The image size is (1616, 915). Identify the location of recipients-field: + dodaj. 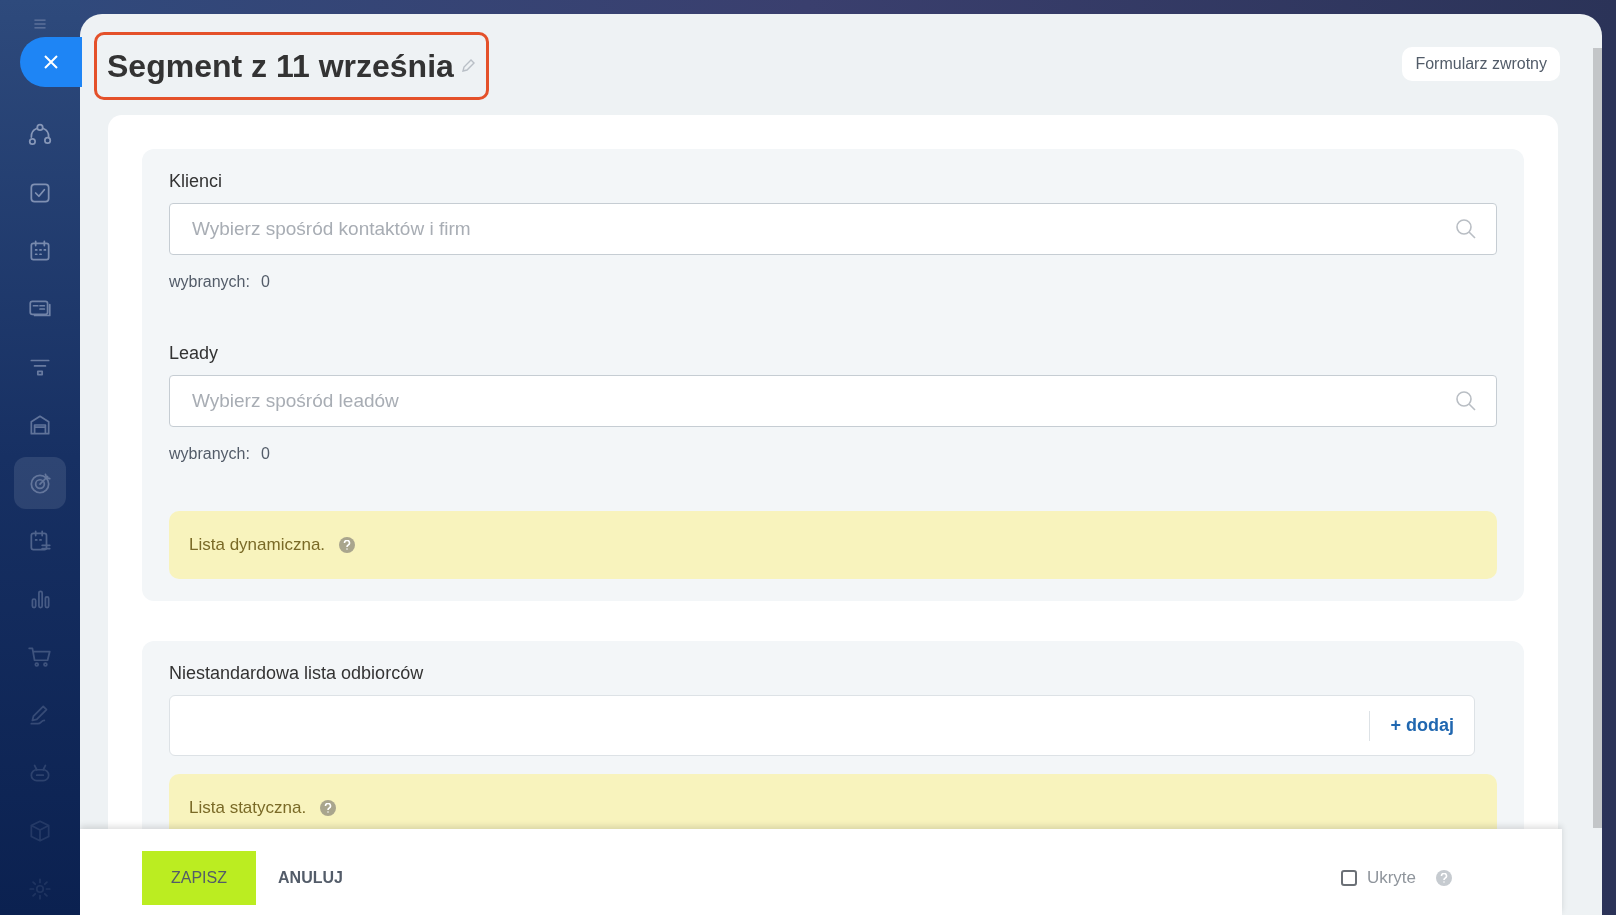
(822, 725).